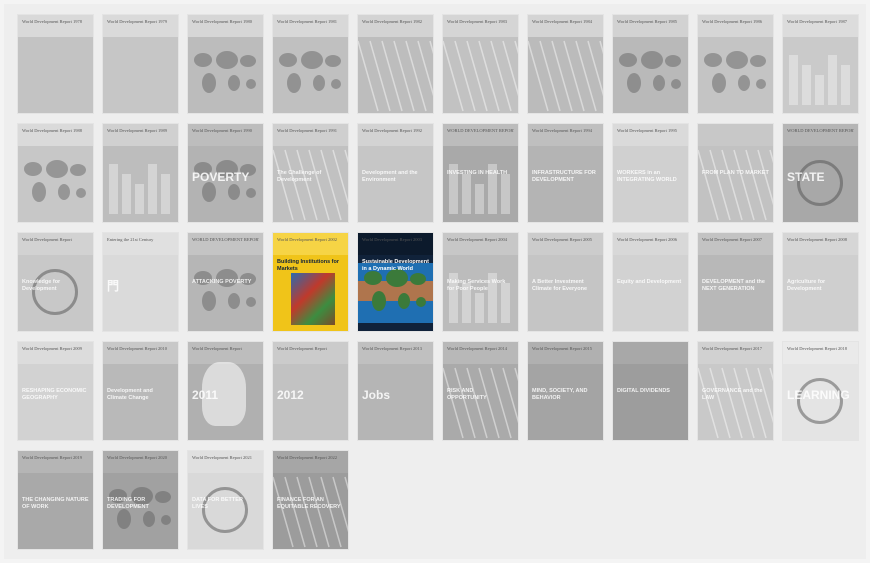 This screenshot has height=563, width=870. Describe the element at coordinates (650, 64) in the screenshot. I see `report-cover: World Development Report 1985` at that location.